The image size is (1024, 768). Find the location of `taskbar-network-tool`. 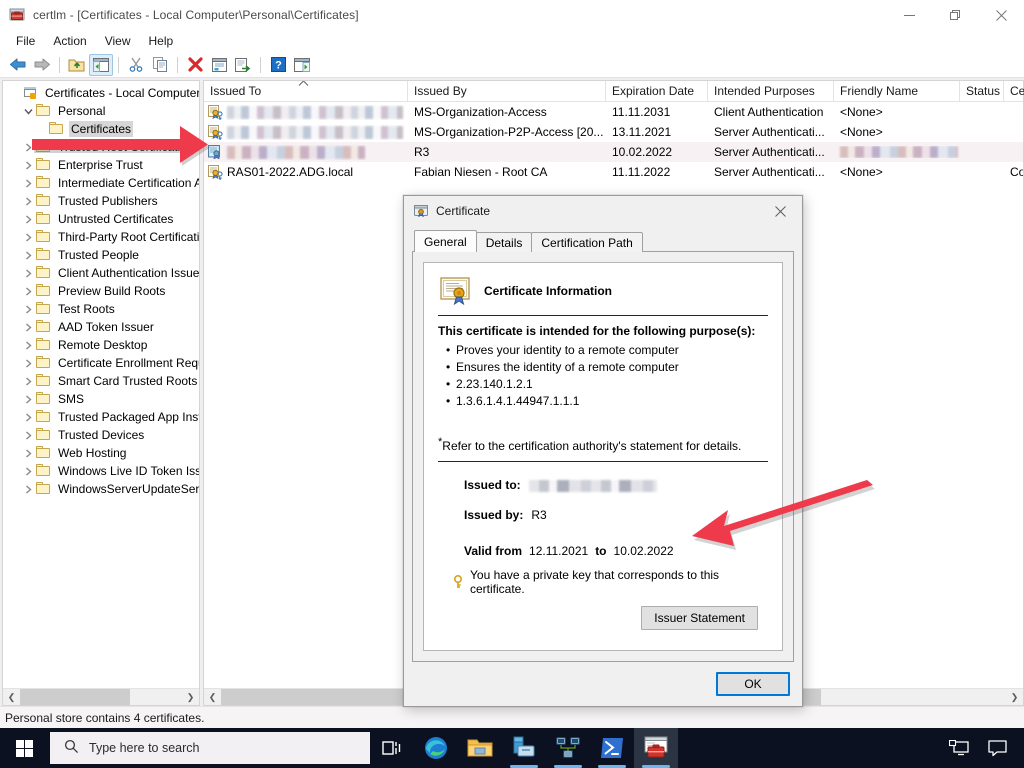

taskbar-network-tool is located at coordinates (568, 748).